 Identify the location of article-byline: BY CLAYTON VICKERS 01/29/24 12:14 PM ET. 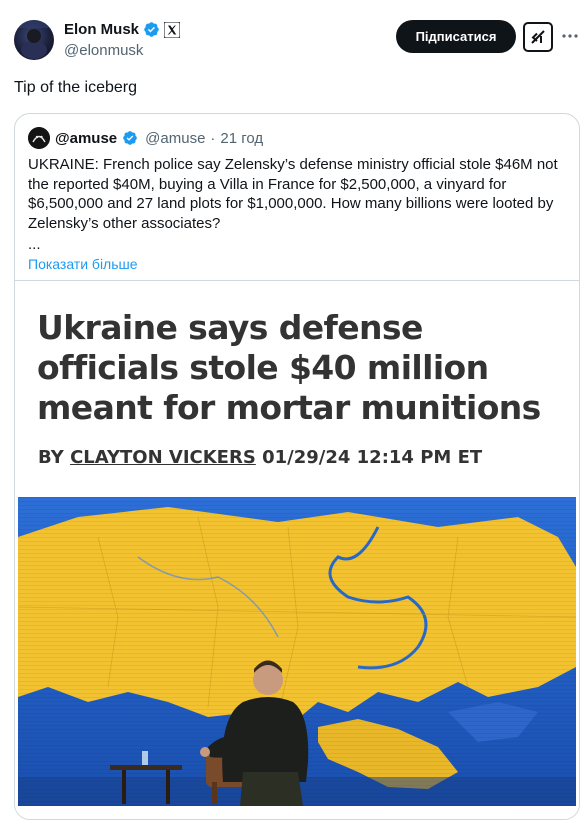
(260, 457).